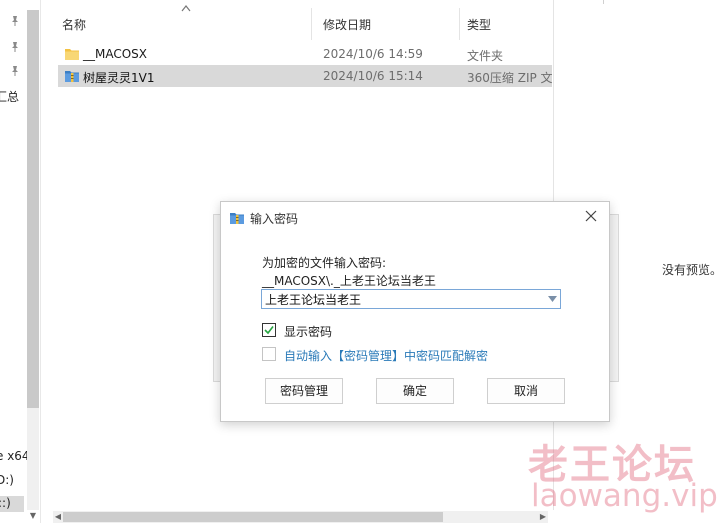 The height and width of the screenshot is (523, 717). Describe the element at coordinates (21, 261) in the screenshot. I see `navigation-pane: 汇总 e x64 D:) ::) ▼` at that location.